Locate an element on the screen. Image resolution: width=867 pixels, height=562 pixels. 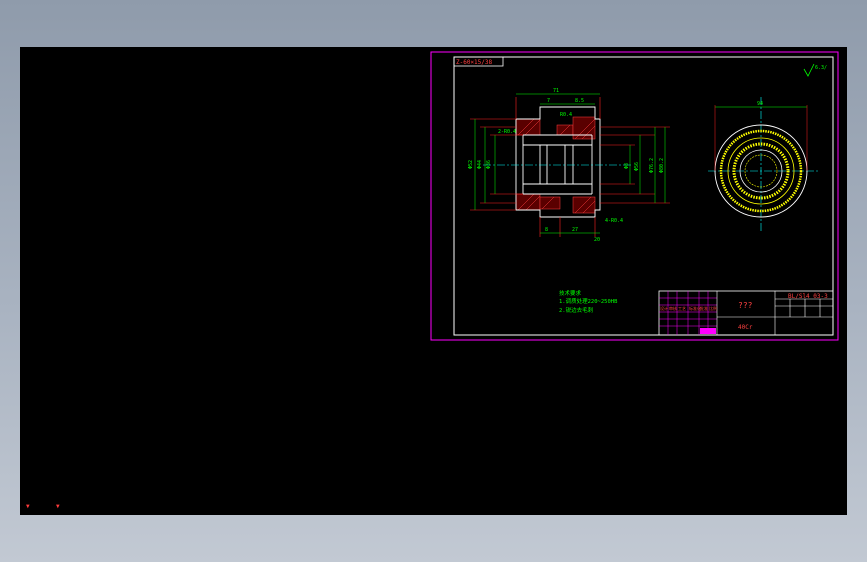
technical-notes: 技术要求 1.调质处理220~250HB 2.锐边去毛刺 is located at coordinates (588, 301).